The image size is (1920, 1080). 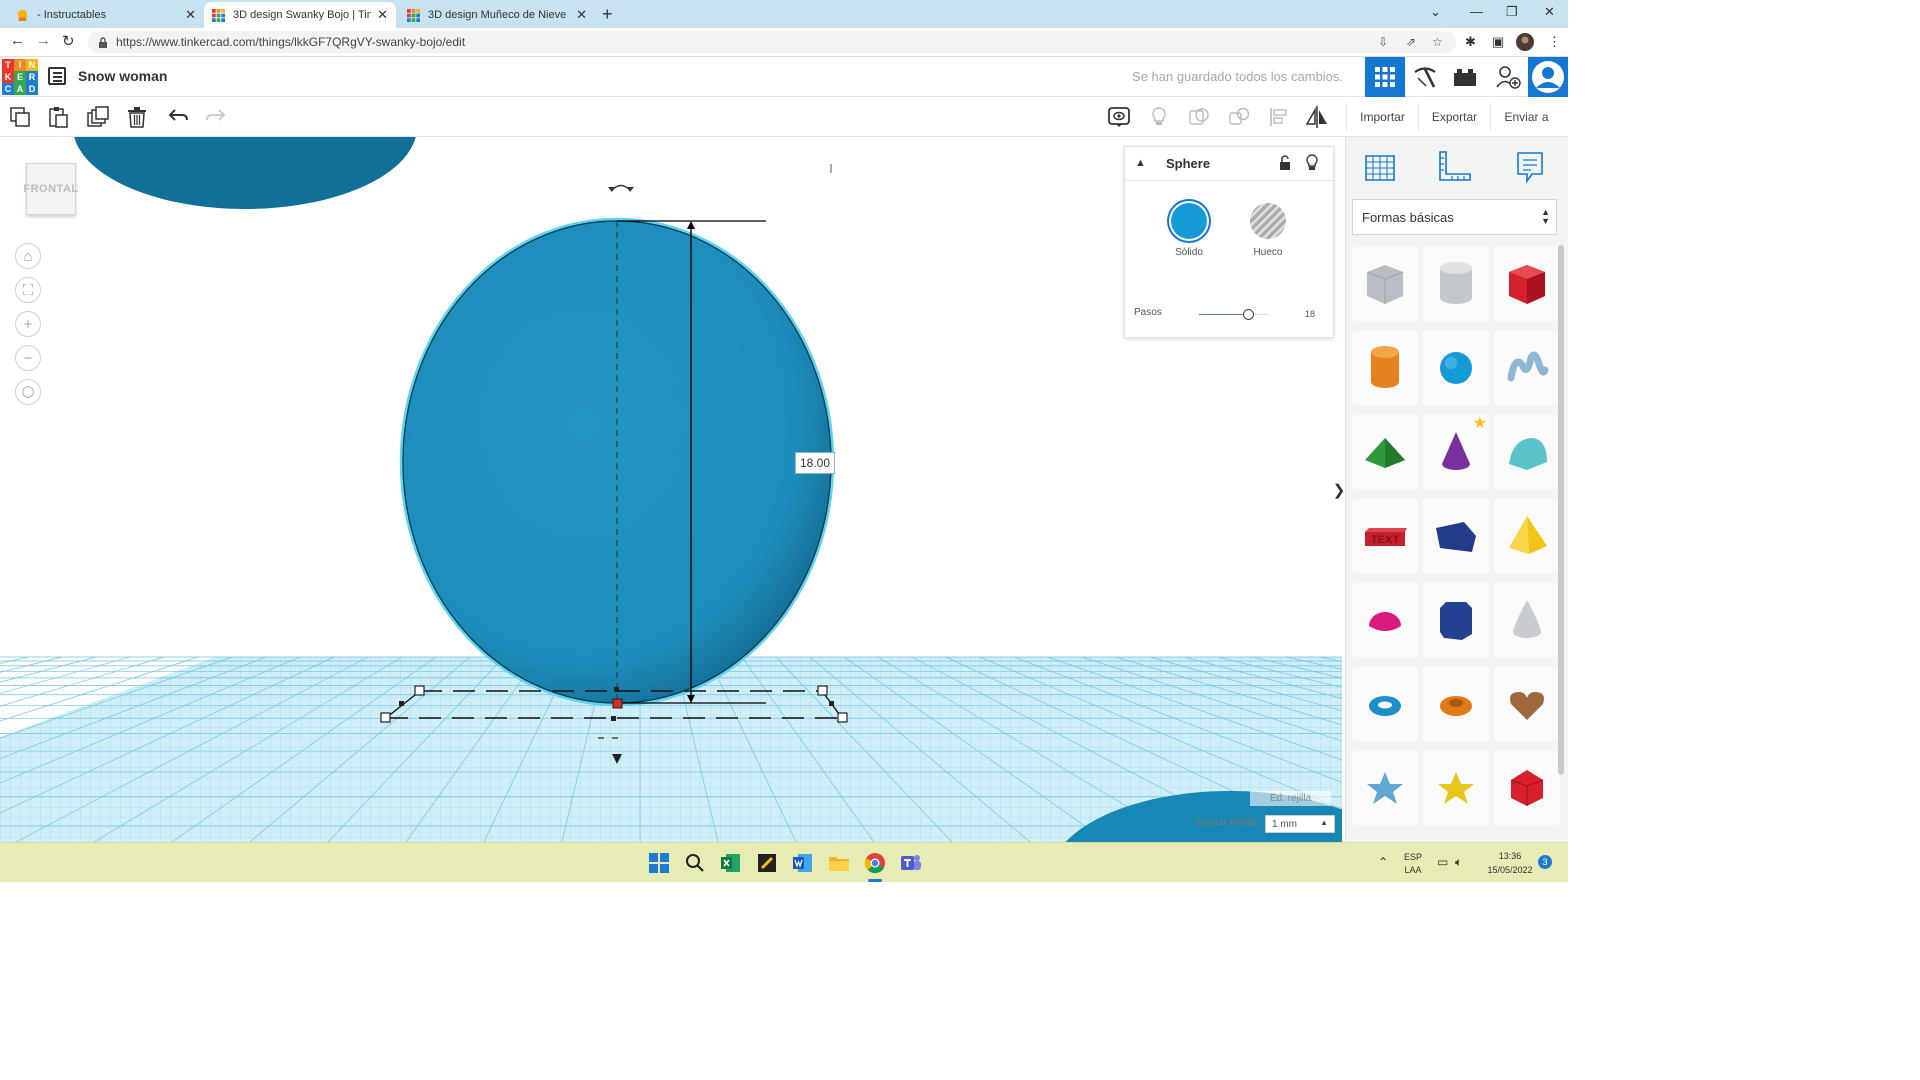 I want to click on design-menu-icon, so click(x=57, y=76).